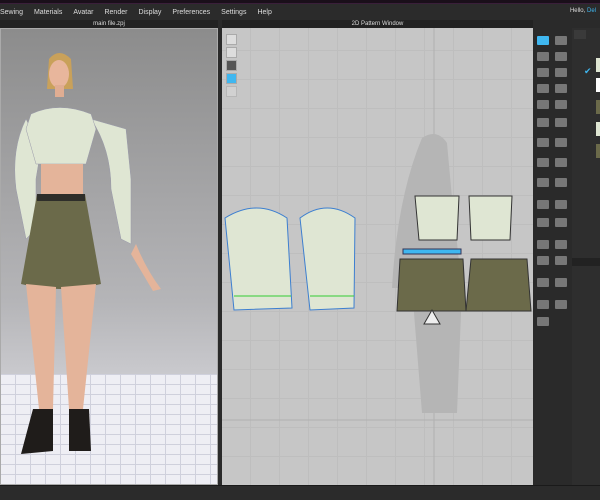 The image size is (600, 500). I want to click on tool-rectangle-icon, so click(543, 88).